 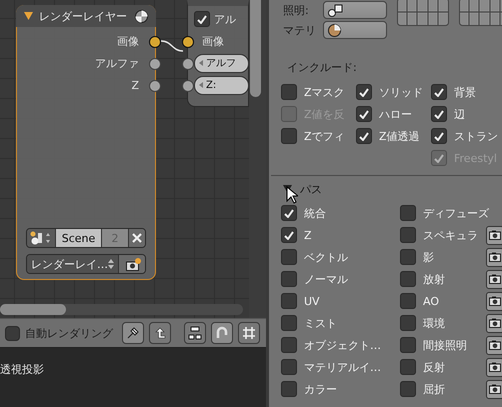 What do you see at coordinates (296, 10) in the screenshot?
I see `lighting-label: 照明:` at bounding box center [296, 10].